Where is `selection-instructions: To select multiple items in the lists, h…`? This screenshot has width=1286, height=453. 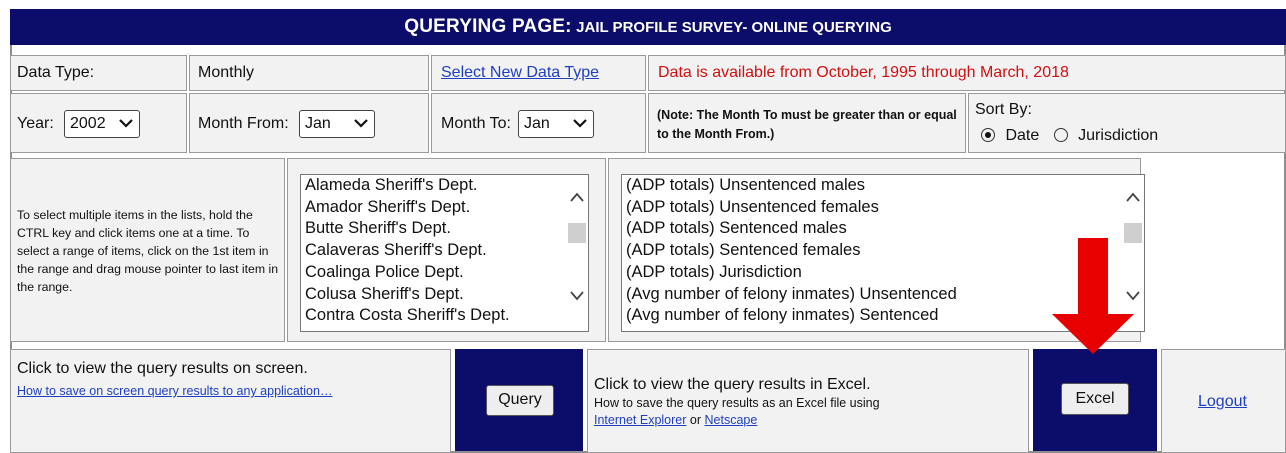 selection-instructions: To select multiple items in the lists, h… is located at coordinates (148, 251).